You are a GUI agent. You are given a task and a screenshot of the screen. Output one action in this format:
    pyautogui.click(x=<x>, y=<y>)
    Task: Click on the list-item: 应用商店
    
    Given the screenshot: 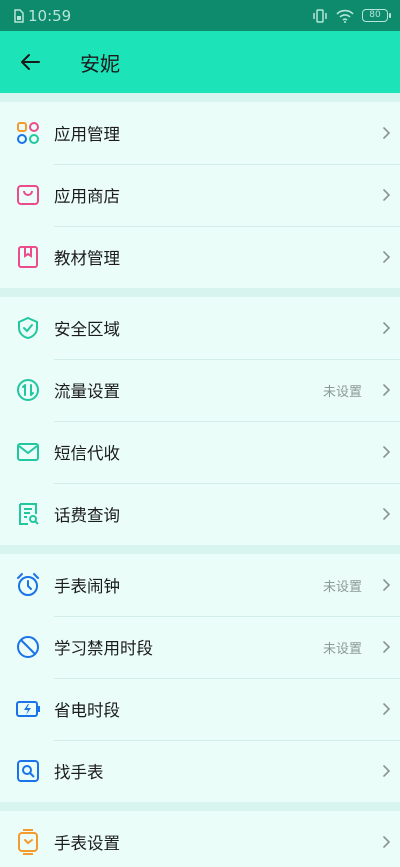 What is the action you would take?
    pyautogui.click(x=200, y=195)
    